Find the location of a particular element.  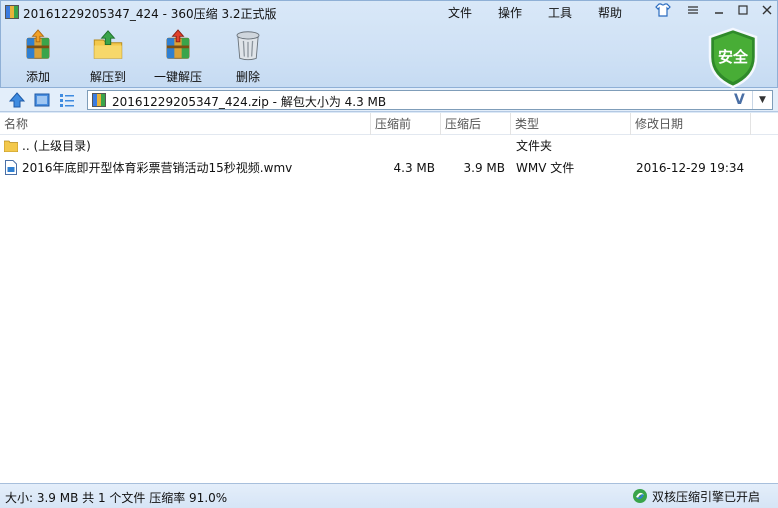

dual-core-engine-icon is located at coordinates (640, 496).